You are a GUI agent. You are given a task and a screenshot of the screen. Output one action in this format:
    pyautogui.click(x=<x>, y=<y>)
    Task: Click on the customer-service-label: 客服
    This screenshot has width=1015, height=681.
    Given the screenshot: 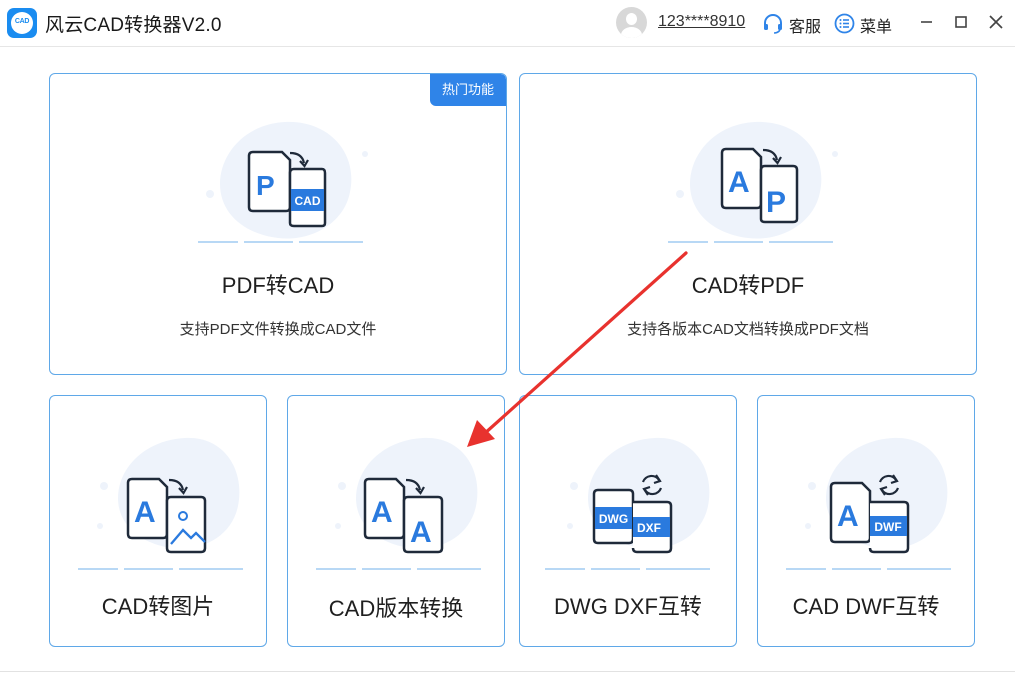 What is the action you would take?
    pyautogui.click(x=805, y=27)
    